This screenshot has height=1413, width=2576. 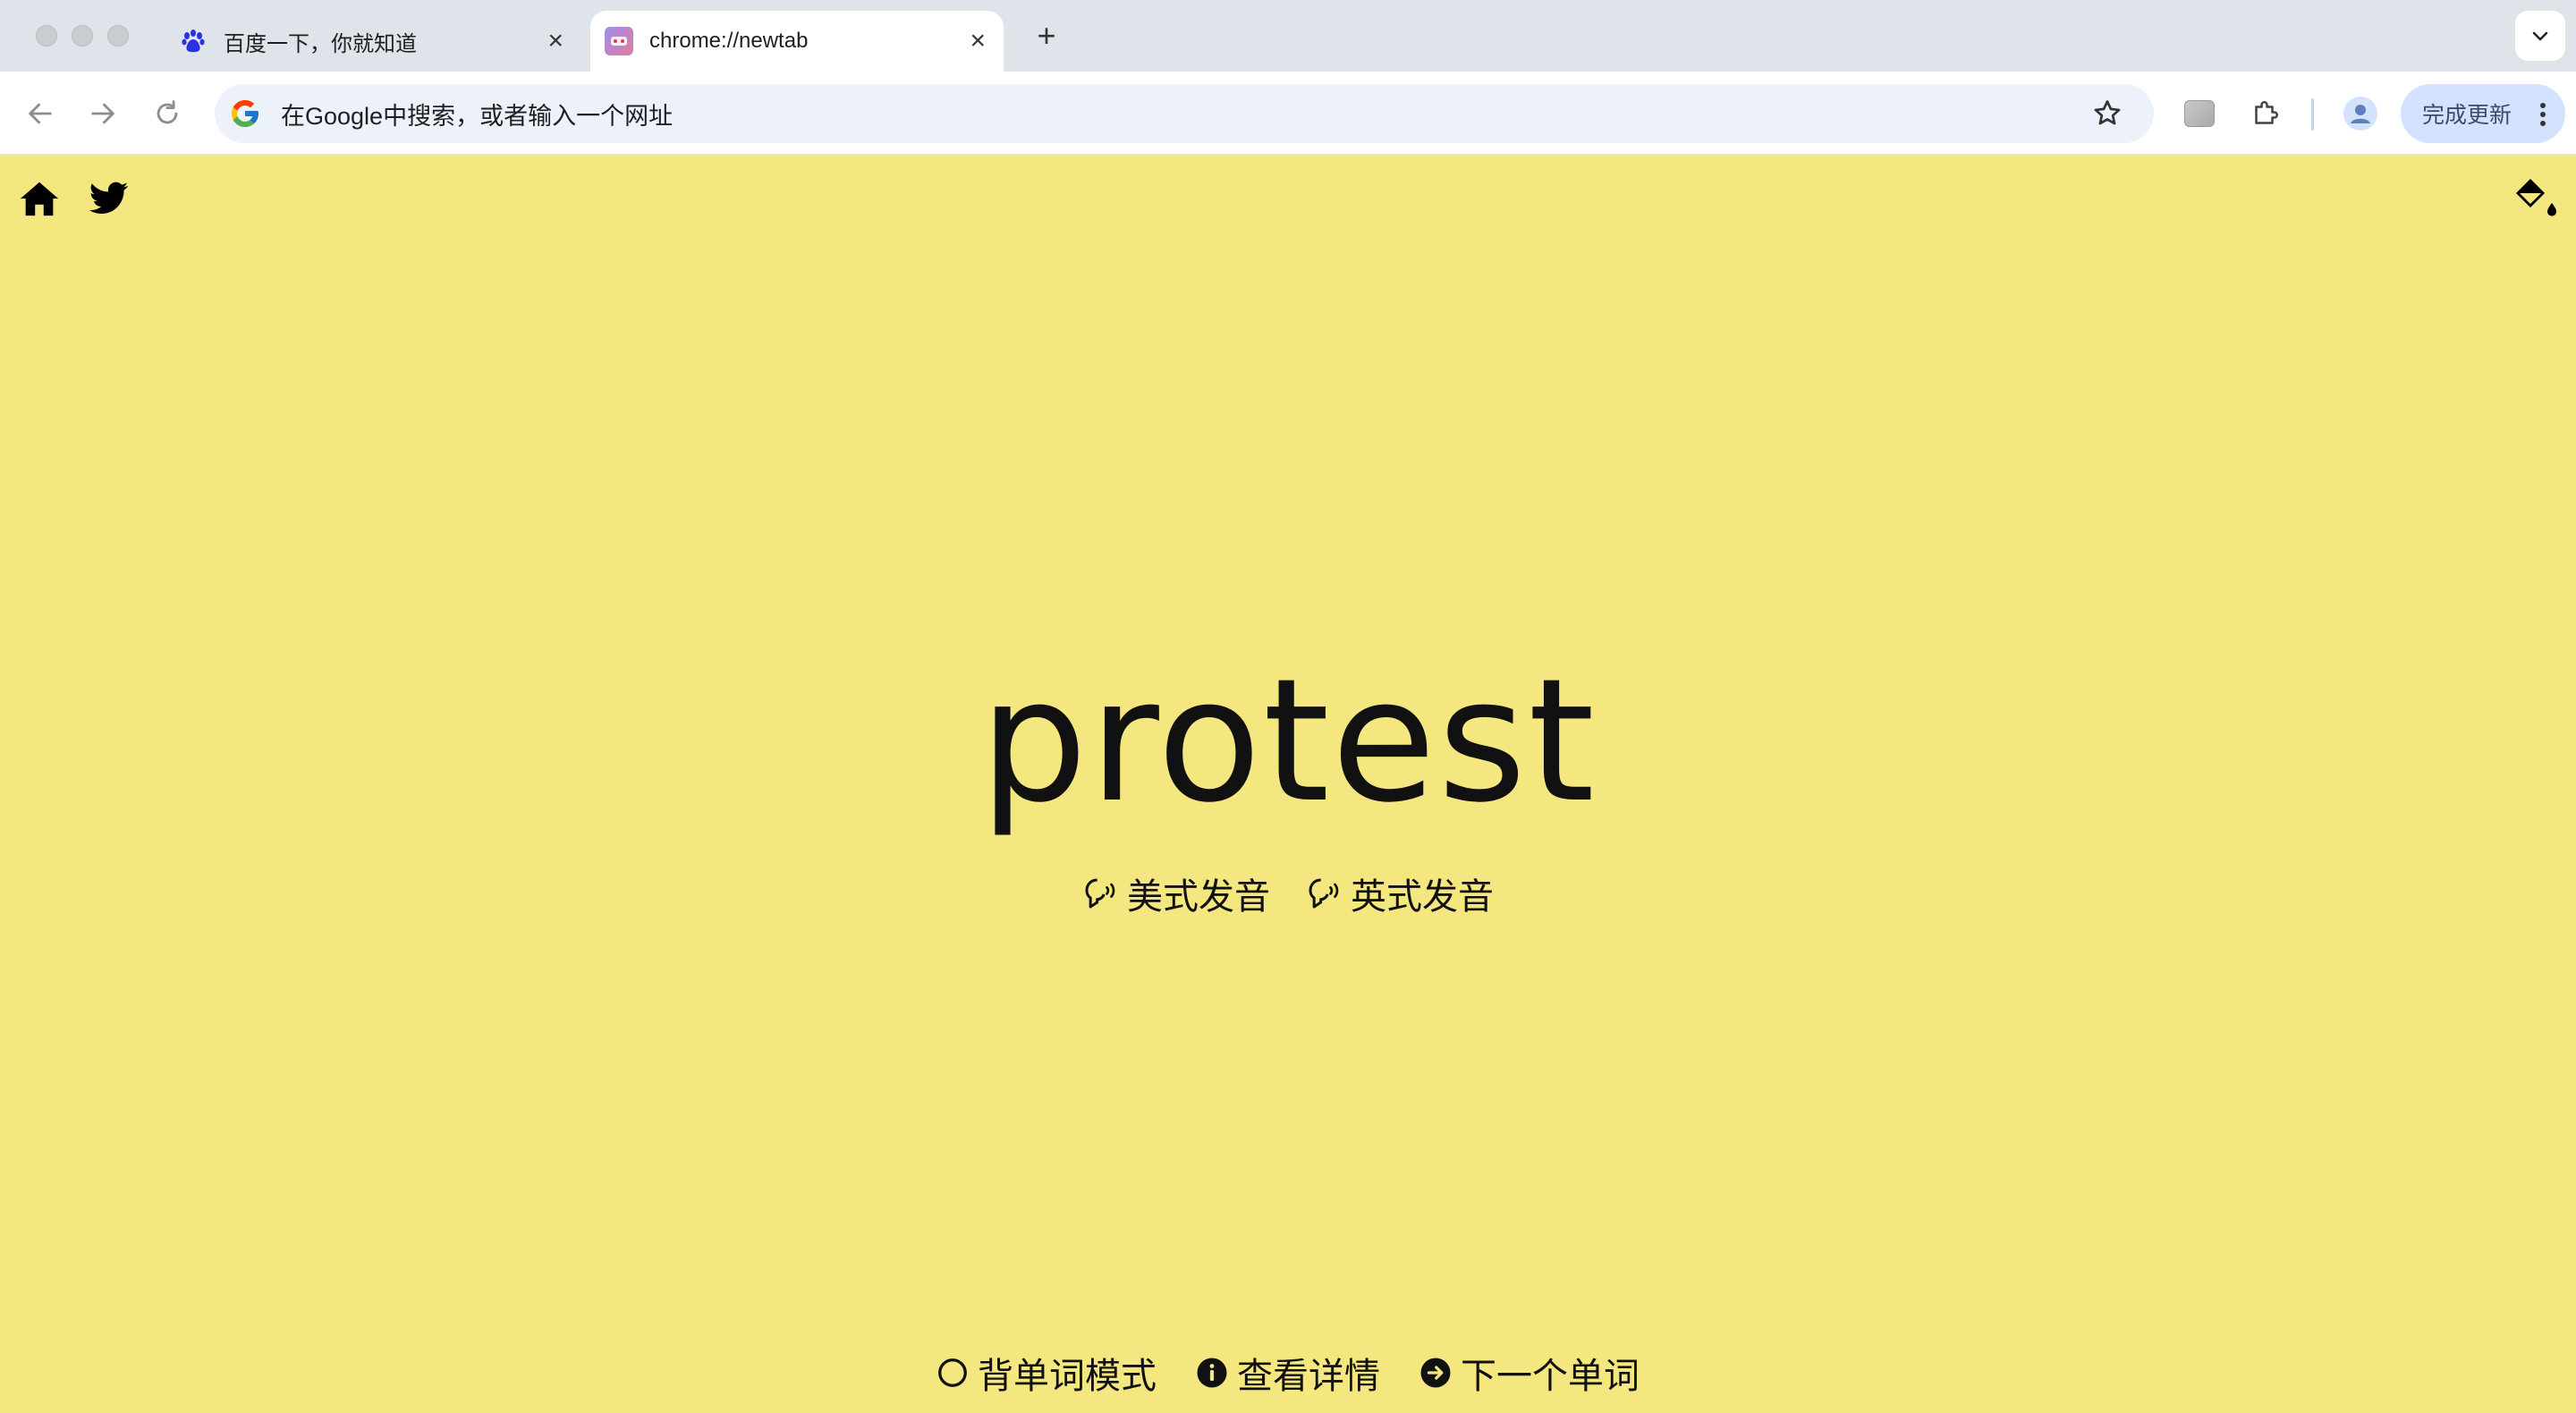 What do you see at coordinates (1422, 897) in the screenshot?
I see `pronunciation-label: 英式发音` at bounding box center [1422, 897].